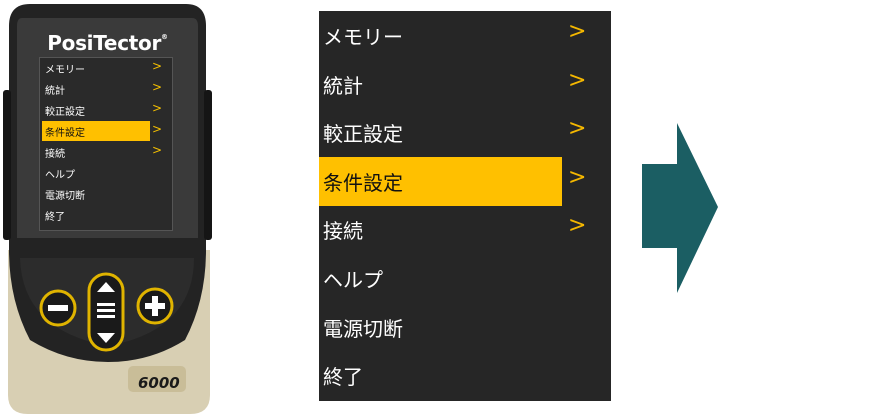 The width and height of the screenshot is (884, 415). What do you see at coordinates (65, 133) in the screenshot?
I see `device-menu-item-label: 条件設定` at bounding box center [65, 133].